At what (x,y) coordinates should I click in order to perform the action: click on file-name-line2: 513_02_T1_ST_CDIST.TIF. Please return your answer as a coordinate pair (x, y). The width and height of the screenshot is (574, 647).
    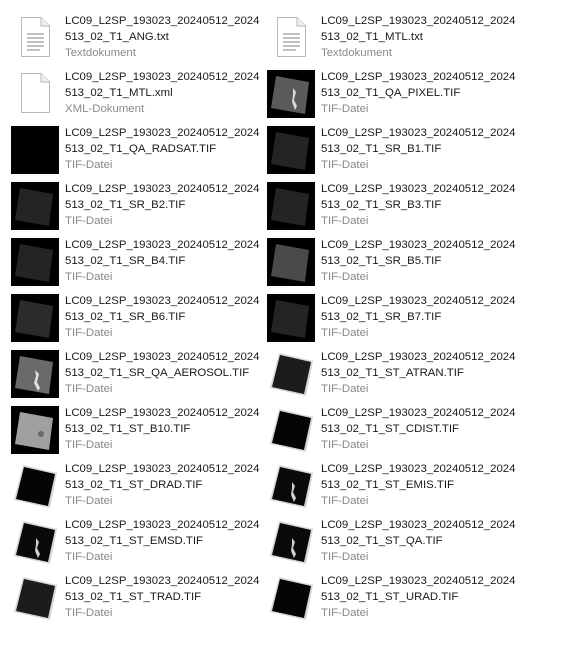
    Looking at the image, I should click on (390, 429).